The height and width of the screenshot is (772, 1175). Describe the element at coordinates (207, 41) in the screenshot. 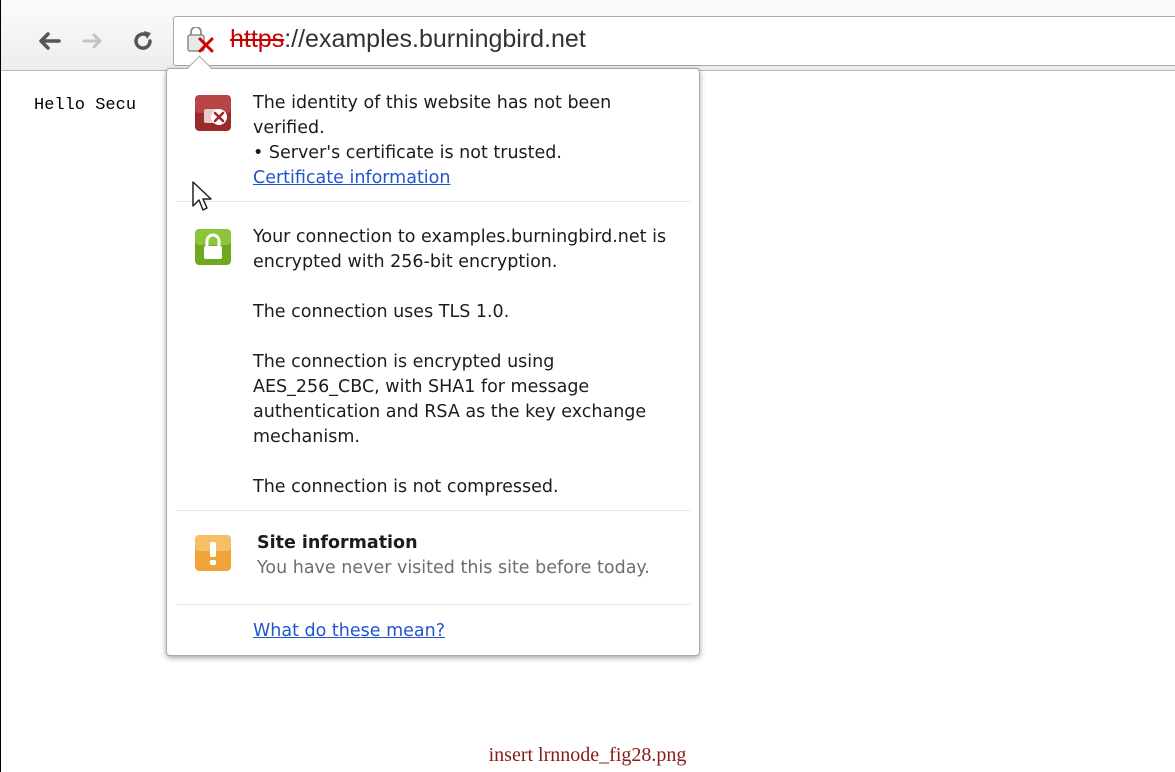

I see `broken-lock-icon` at that location.